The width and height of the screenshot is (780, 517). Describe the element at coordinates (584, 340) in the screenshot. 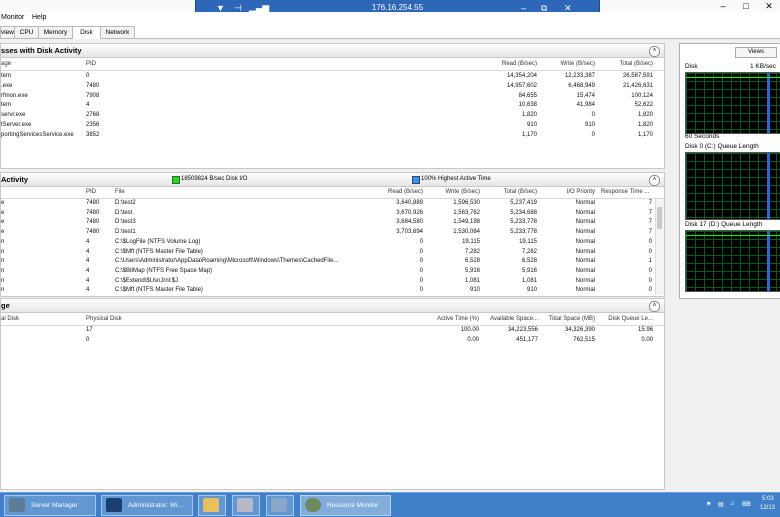

I see `cell-total: 762,515` at that location.